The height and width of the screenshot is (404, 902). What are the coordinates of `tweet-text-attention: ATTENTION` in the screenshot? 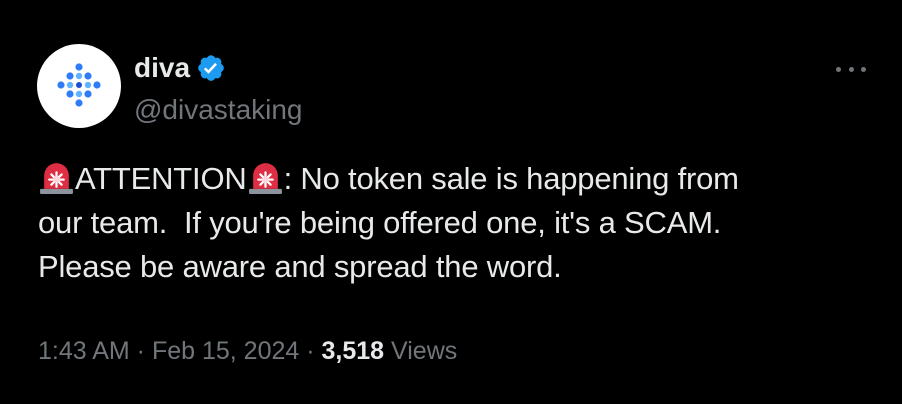 It's located at (161, 178).